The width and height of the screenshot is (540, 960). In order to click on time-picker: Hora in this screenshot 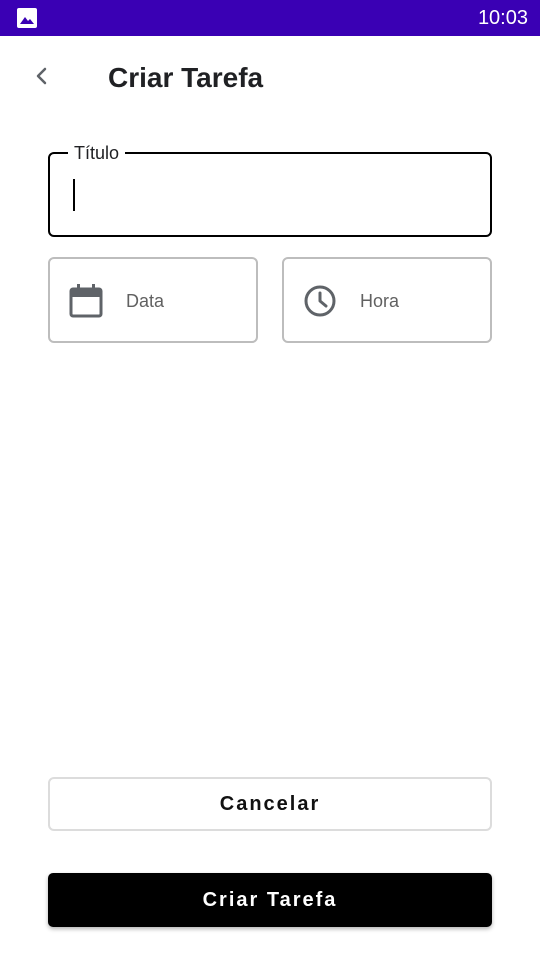, I will do `click(387, 300)`.